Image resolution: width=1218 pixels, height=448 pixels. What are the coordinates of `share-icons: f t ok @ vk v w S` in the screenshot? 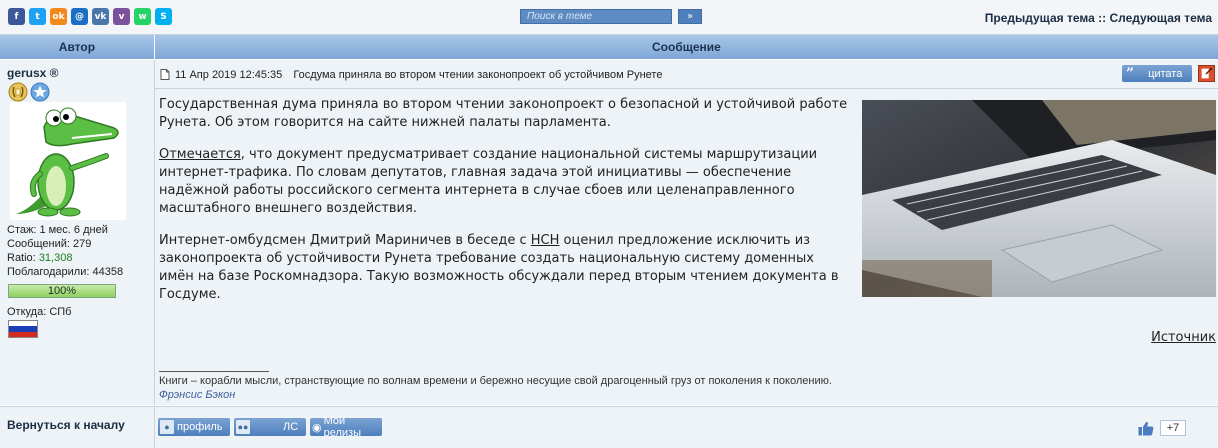 It's located at (90, 16).